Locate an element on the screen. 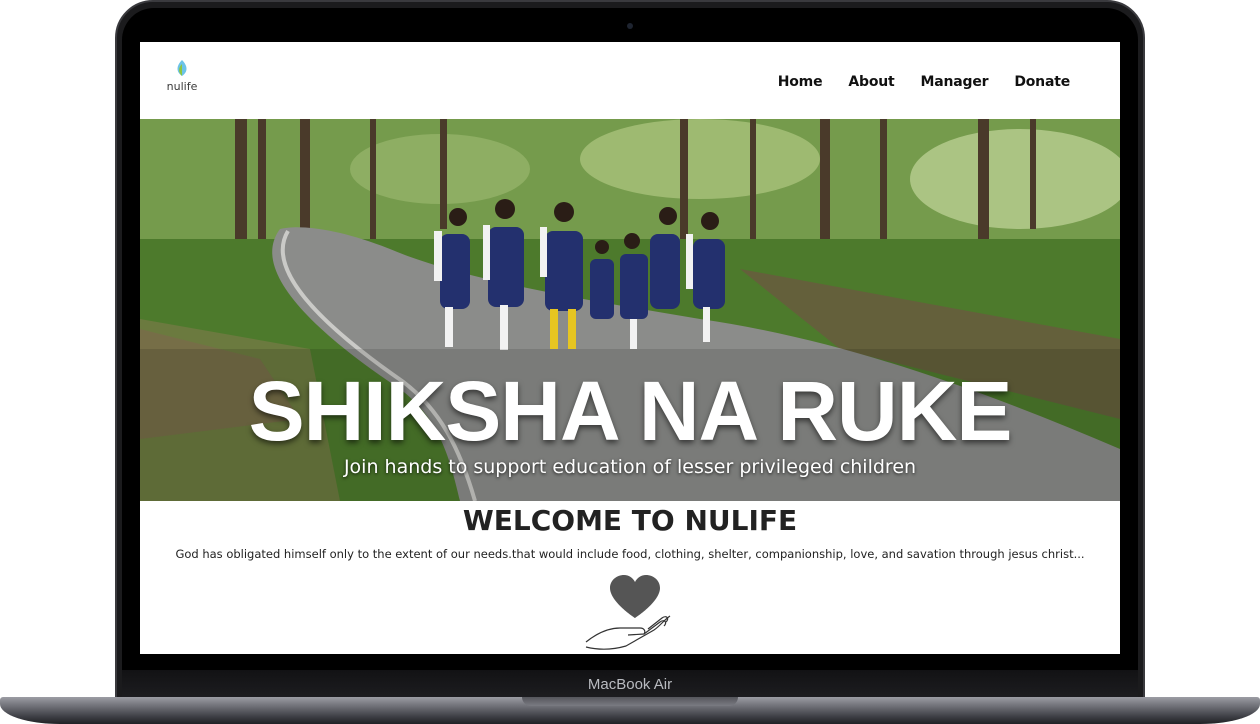 The image size is (1260, 724). logo-text: nulife is located at coordinates (182, 86).